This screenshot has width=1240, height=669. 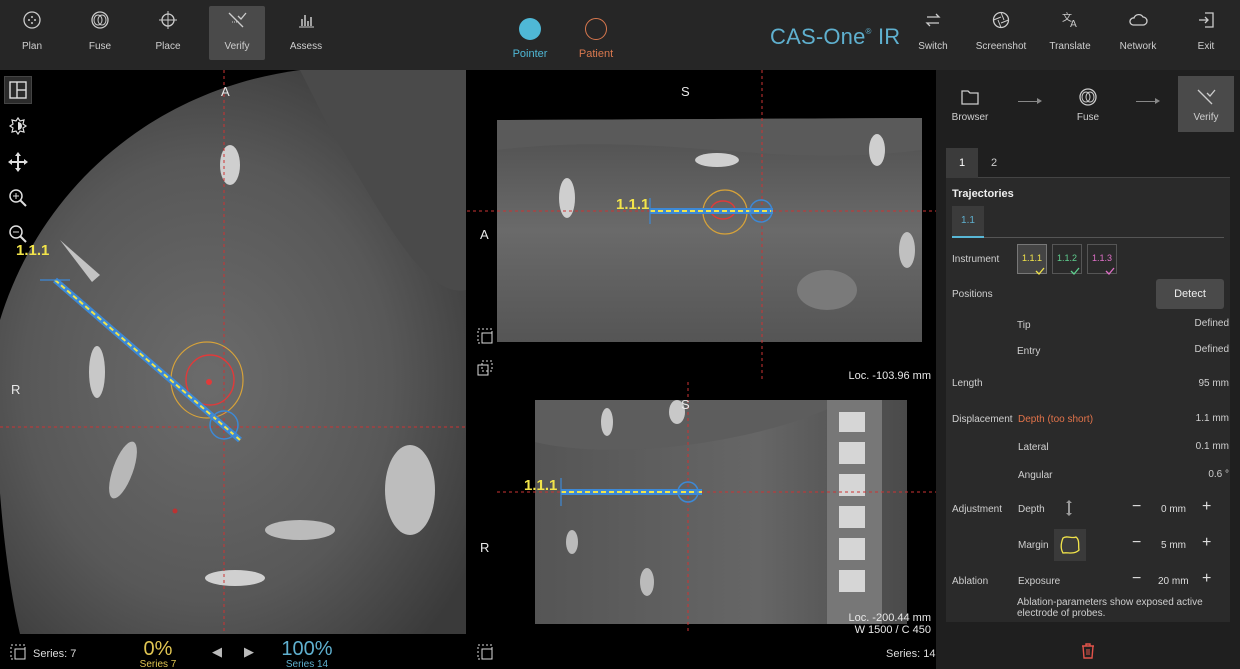 What do you see at coordinates (1001, 46) in the screenshot?
I see `screenshot-label: Screenshot` at bounding box center [1001, 46].